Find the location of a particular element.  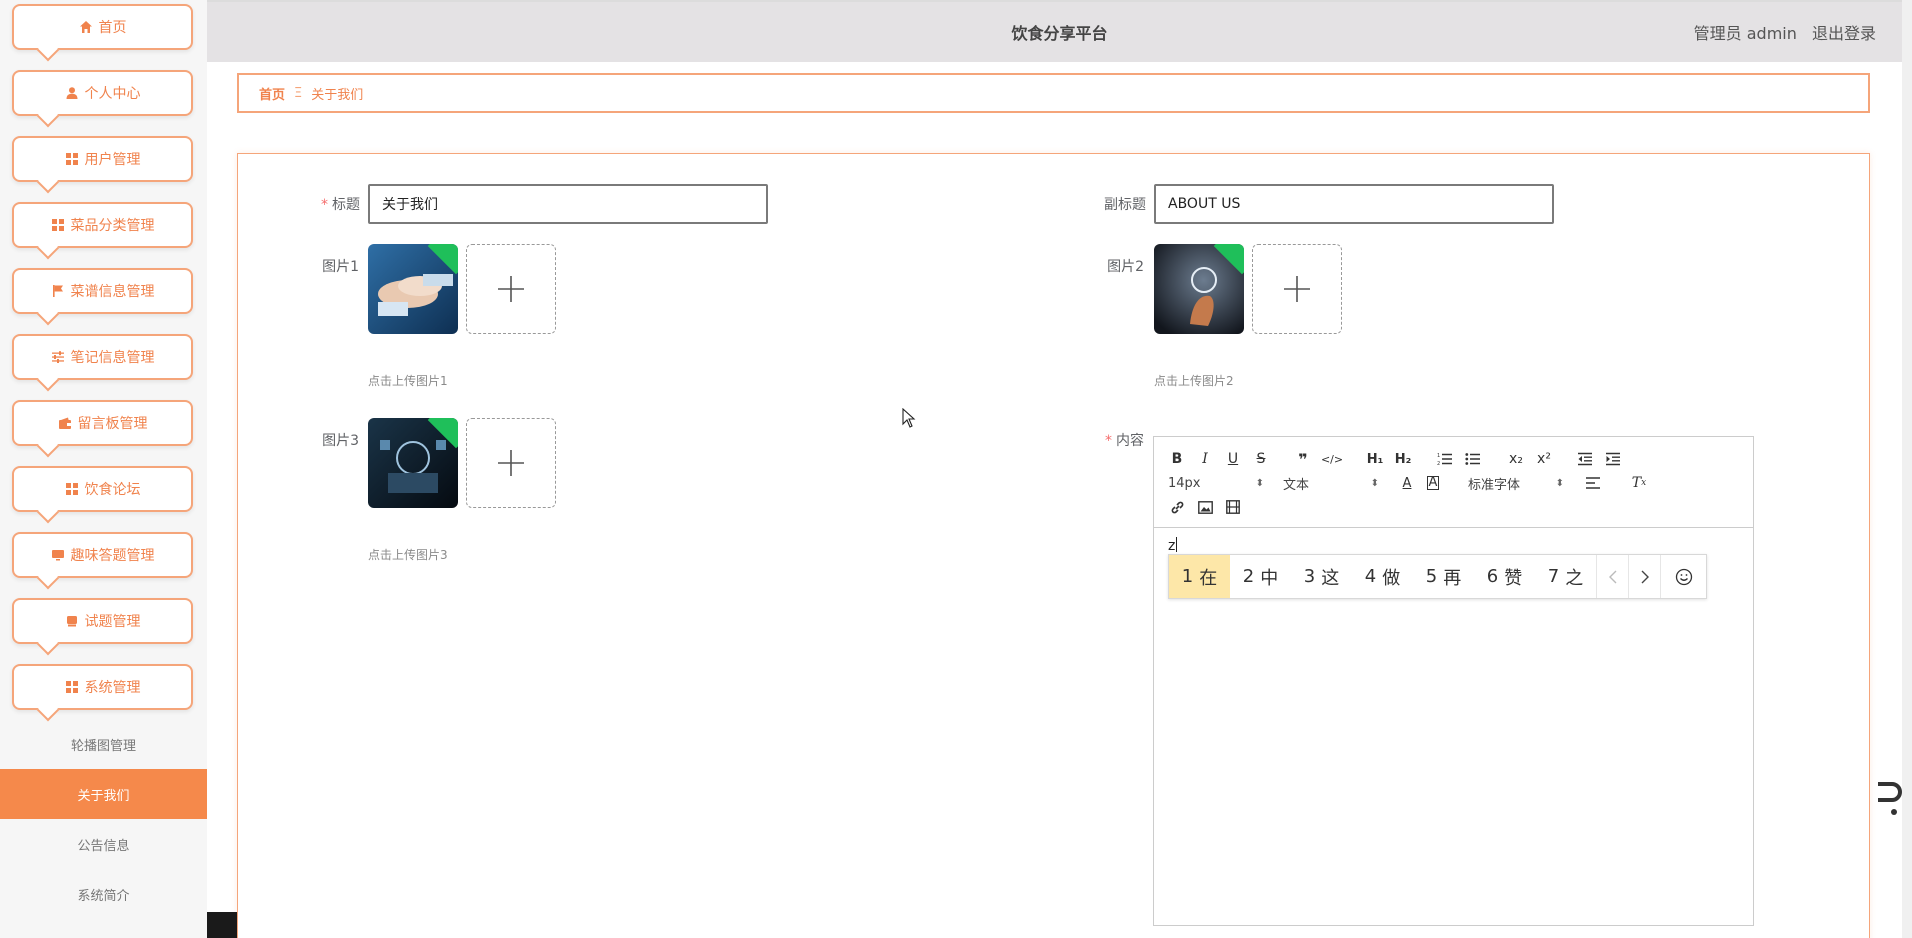

sidebar-item-quiz-management: 趣味答题管理 is located at coordinates (102, 555).